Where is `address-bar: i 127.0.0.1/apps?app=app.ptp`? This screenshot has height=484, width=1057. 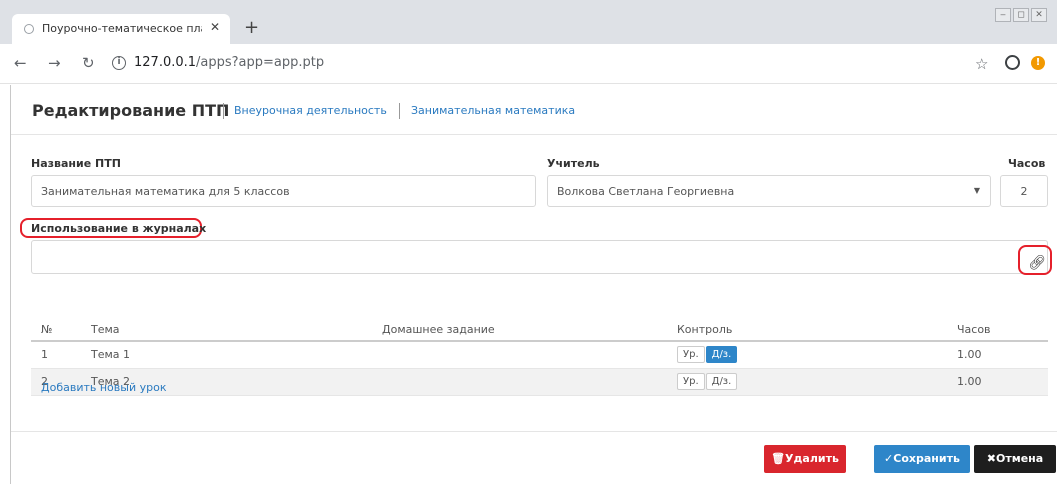
address-bar: i 127.0.0.1/apps?app=app.ptp is located at coordinates (552, 64).